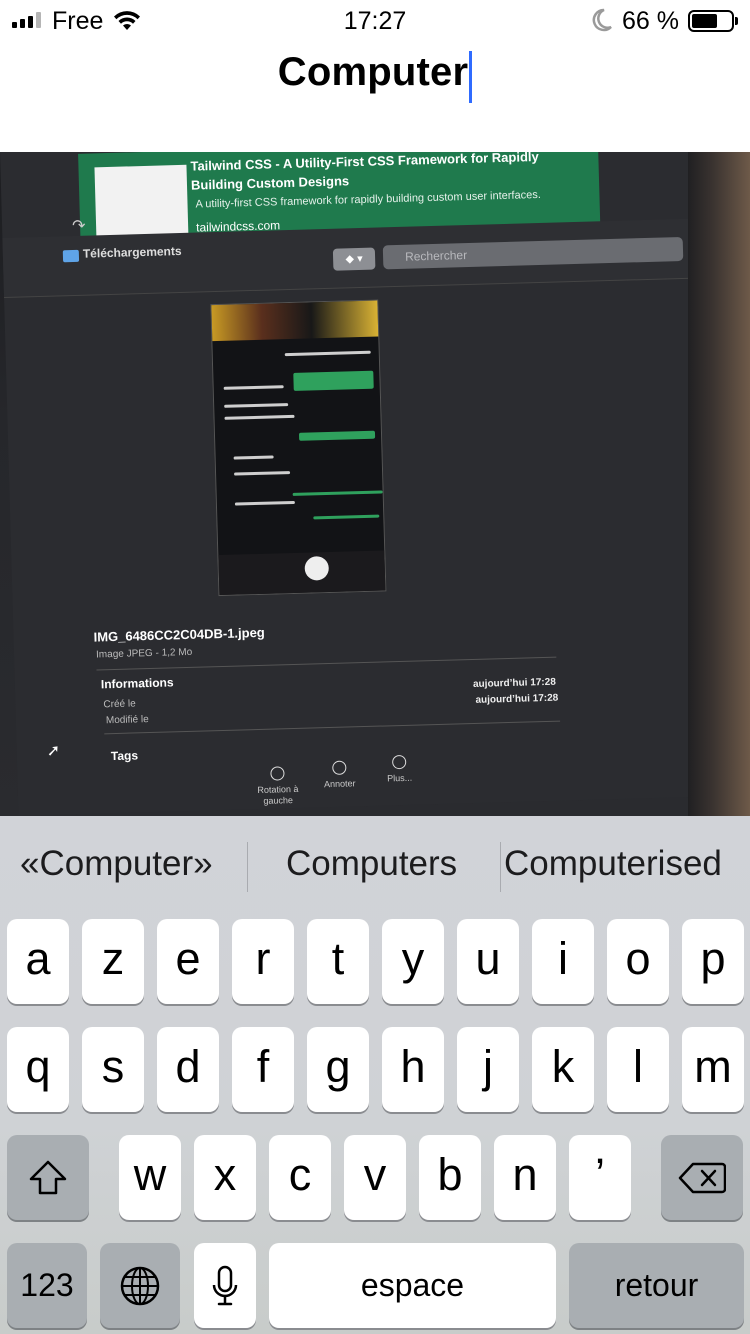  Describe the element at coordinates (375, 1177) in the screenshot. I see `key-v: v` at that location.